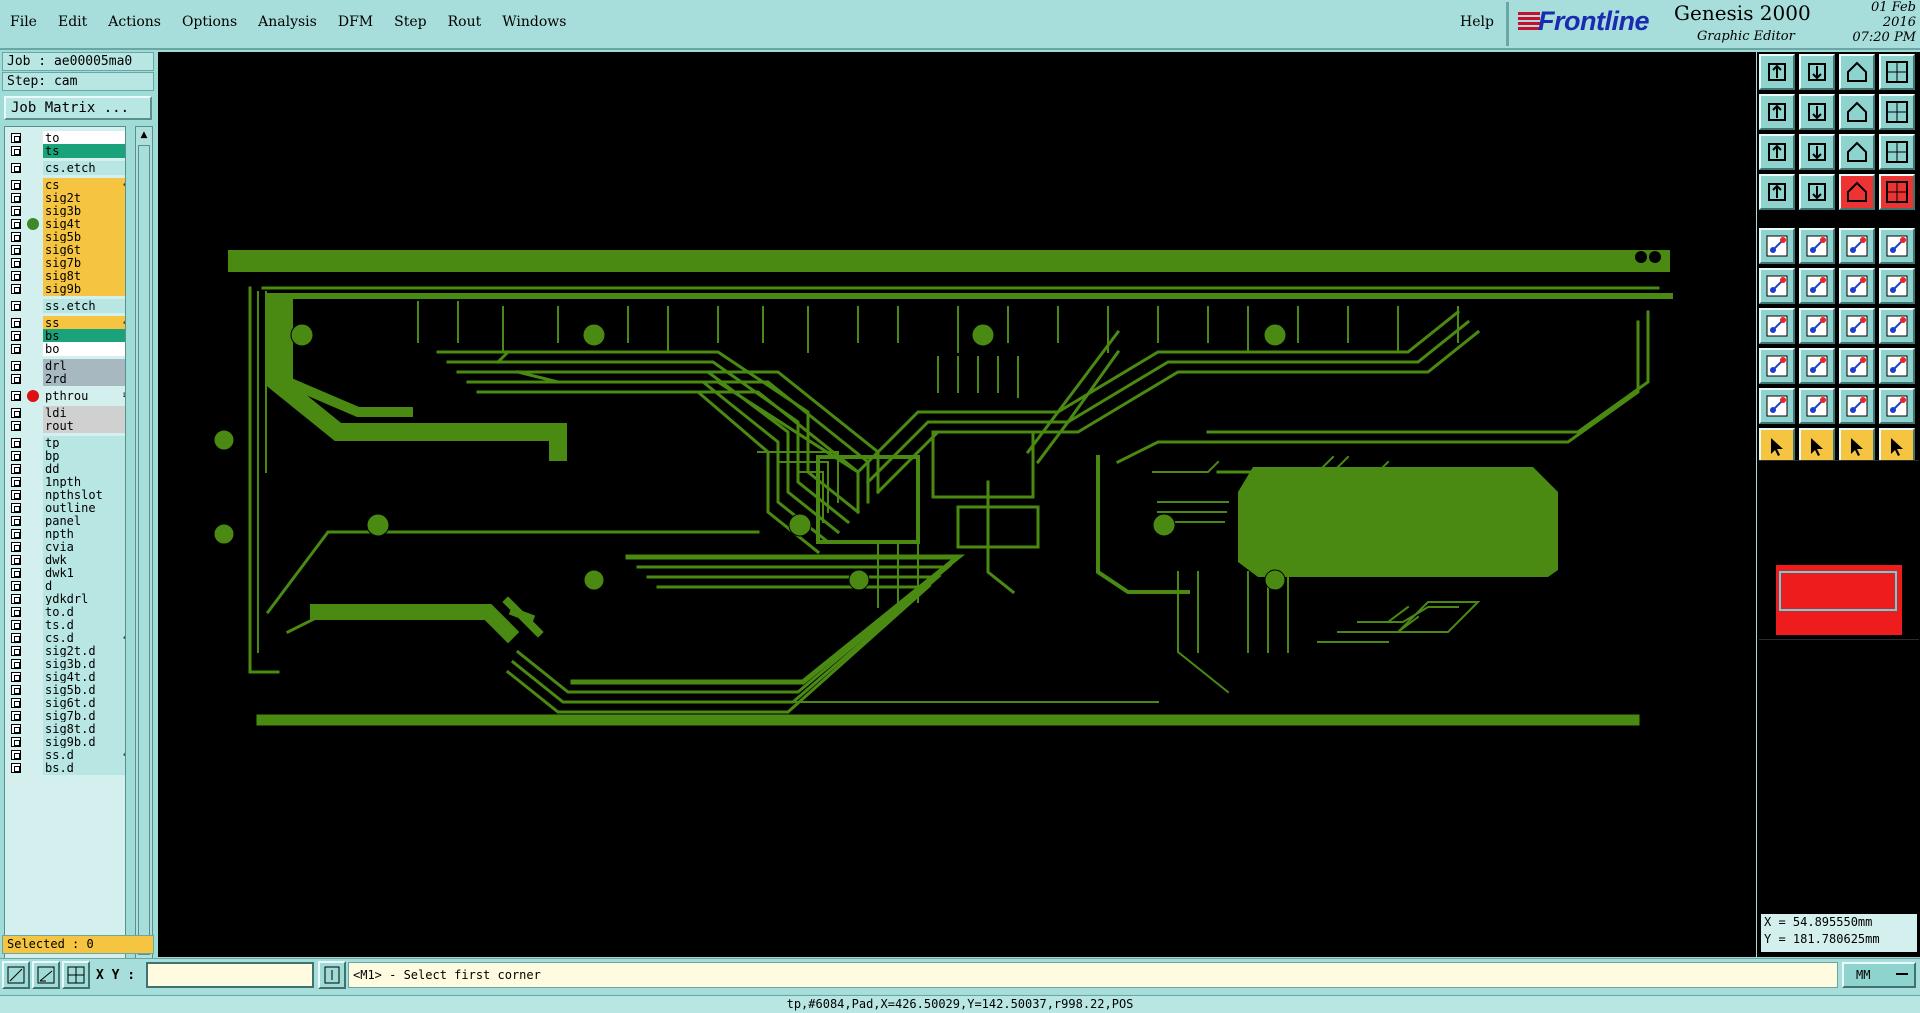 The image size is (1920, 1013). What do you see at coordinates (1817, 152) in the screenshot?
I see `zoom-center-button` at bounding box center [1817, 152].